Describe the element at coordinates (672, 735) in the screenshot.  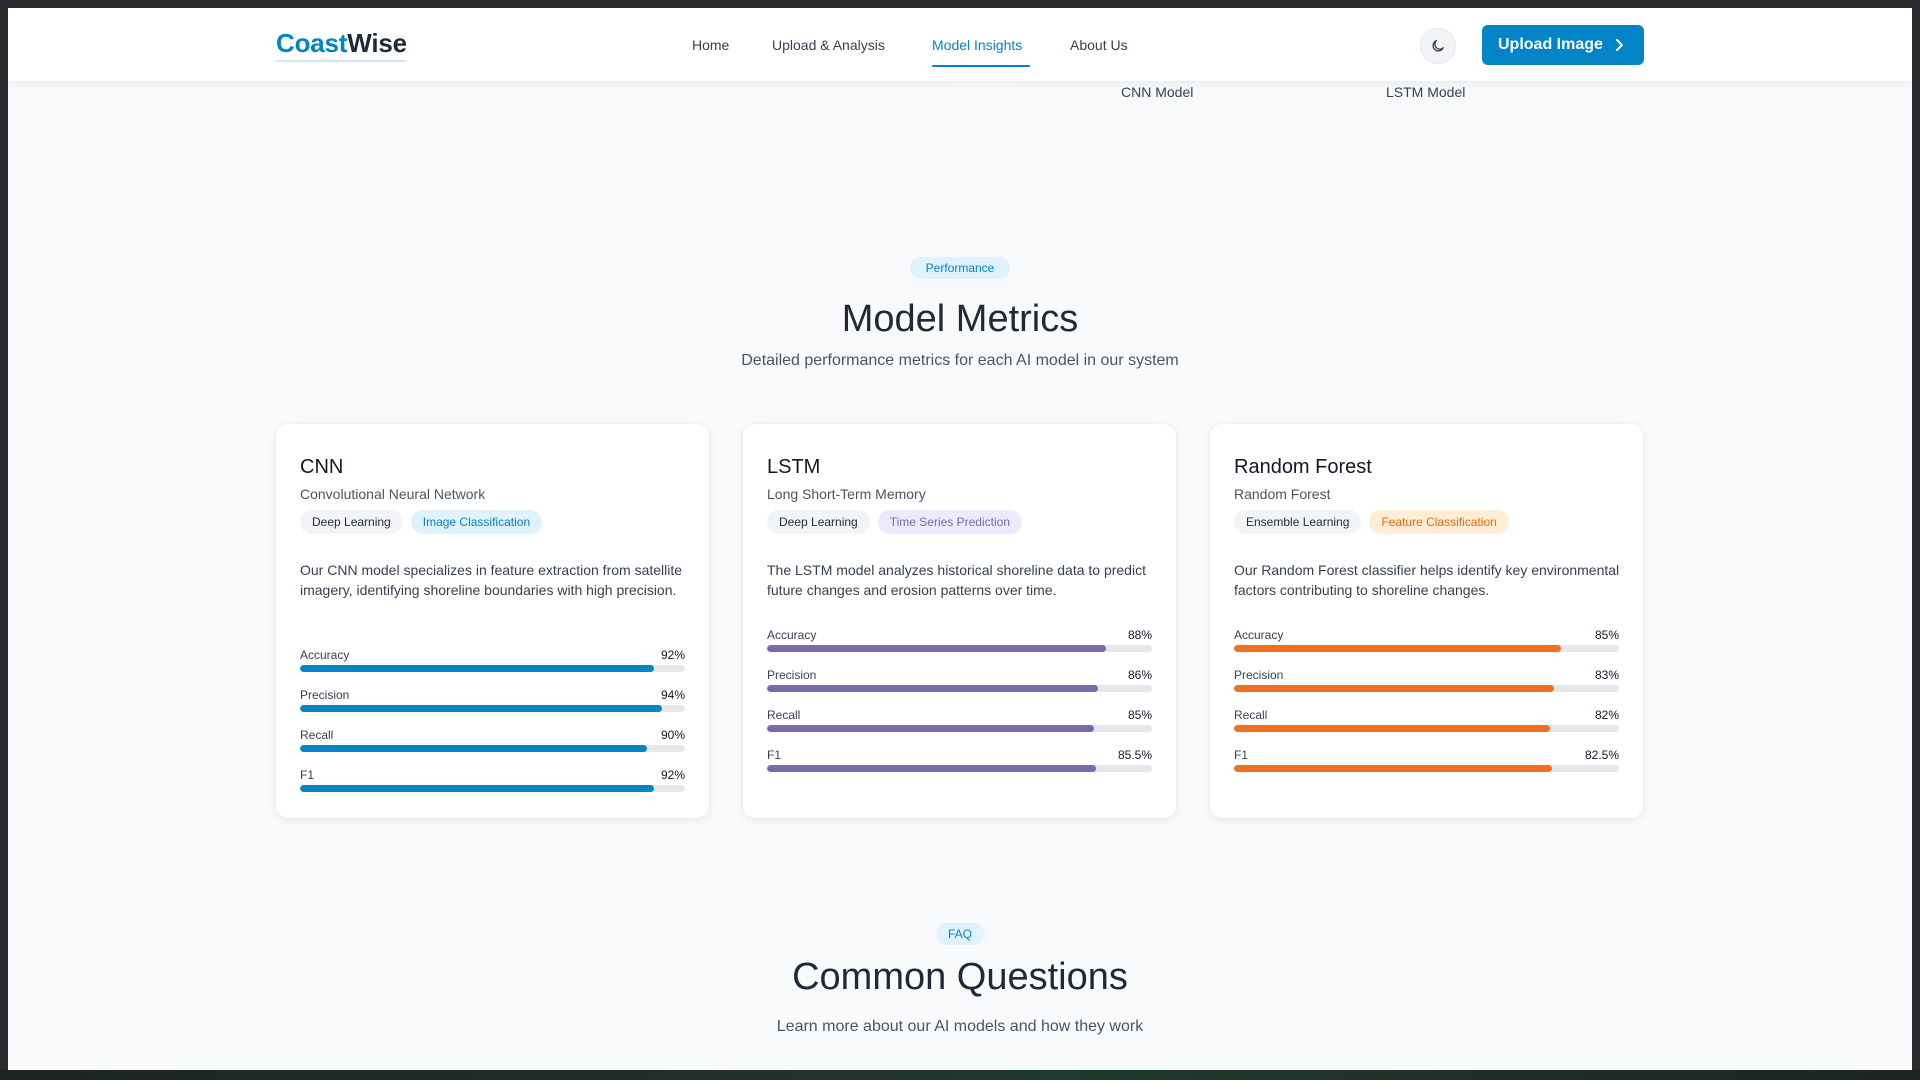
I see `metric-value: 90%` at that location.